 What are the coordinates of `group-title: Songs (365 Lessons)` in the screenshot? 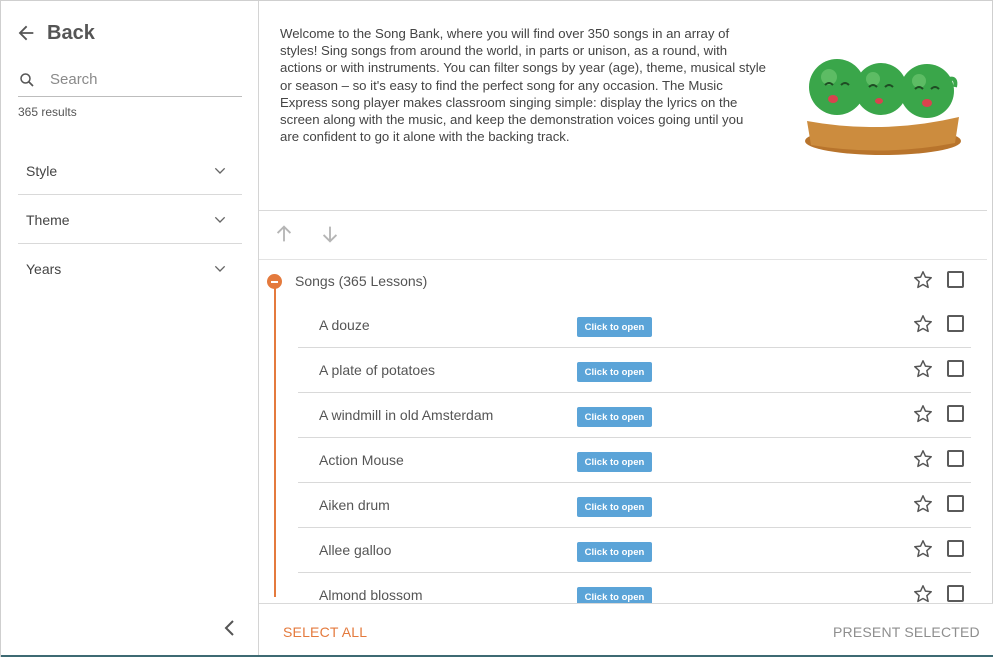 It's located at (361, 281).